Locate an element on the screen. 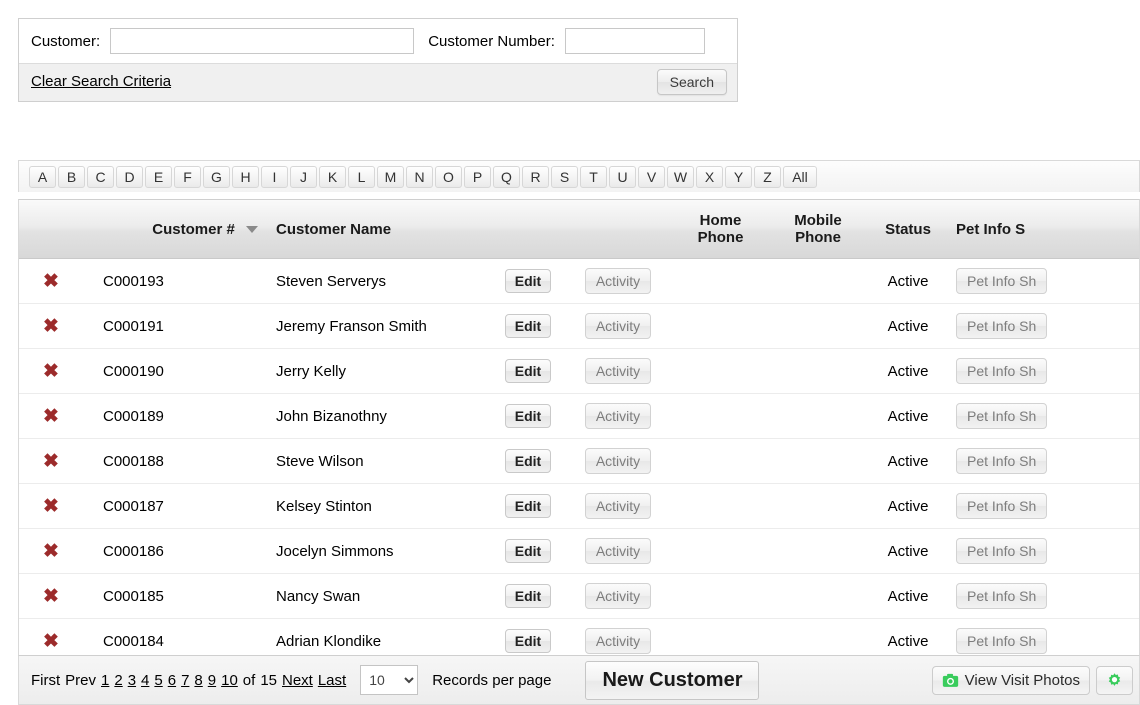 This screenshot has height=705, width=1140. edit-cell: Edit is located at coordinates (528, 641).